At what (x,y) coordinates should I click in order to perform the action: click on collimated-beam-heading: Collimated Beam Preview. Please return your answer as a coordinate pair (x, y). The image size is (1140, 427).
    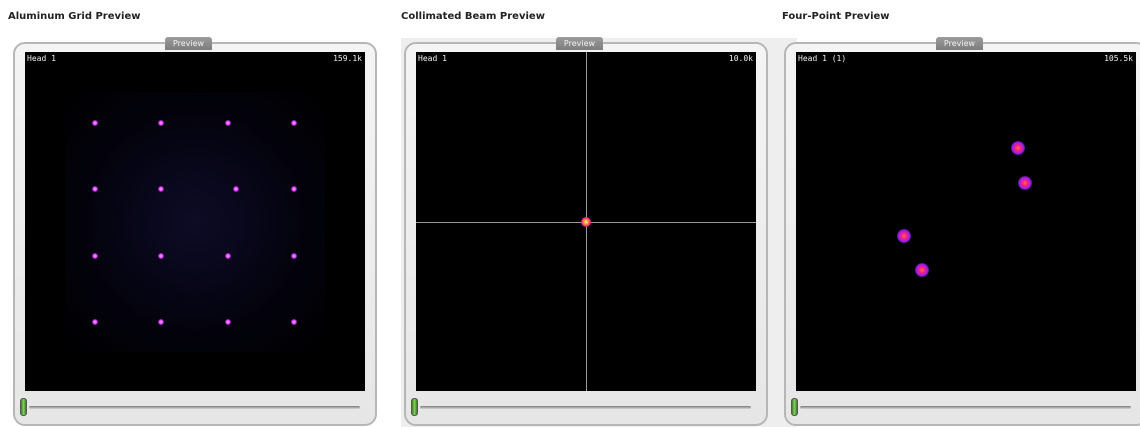
    Looking at the image, I should click on (473, 16).